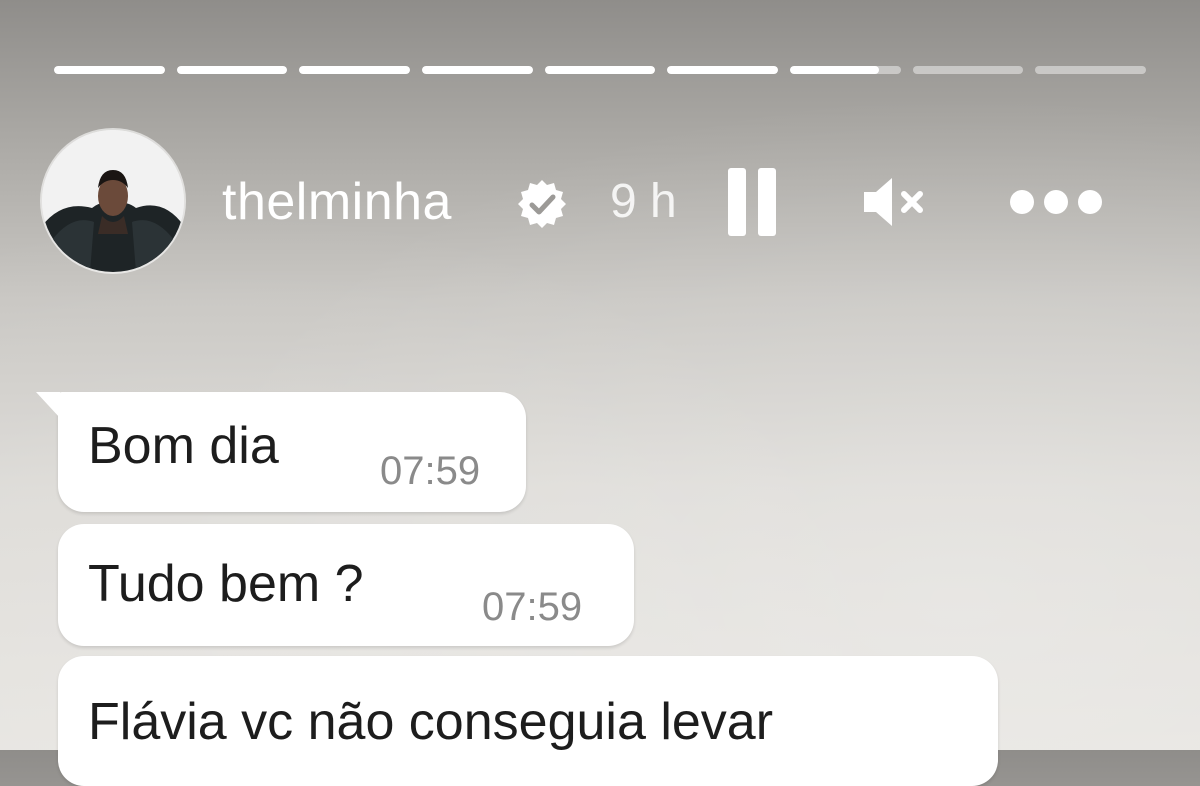 This screenshot has height=786, width=1200. I want to click on username: thelminha, so click(337, 202).